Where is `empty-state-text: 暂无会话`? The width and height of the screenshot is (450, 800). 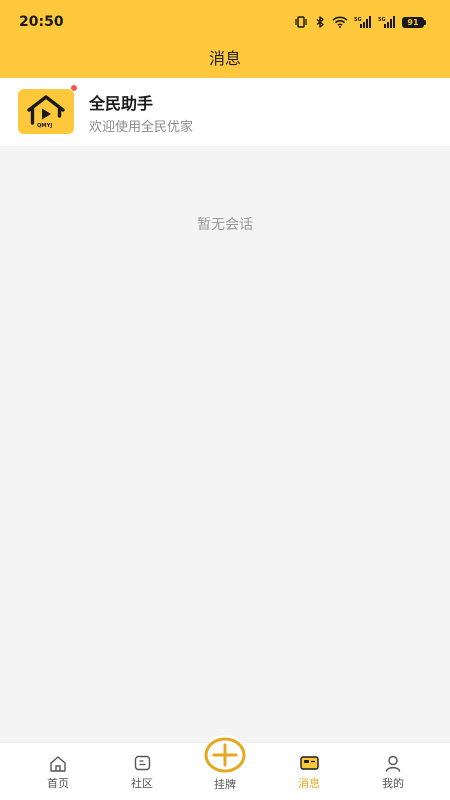
empty-state-text: 暂无会话 is located at coordinates (225, 225).